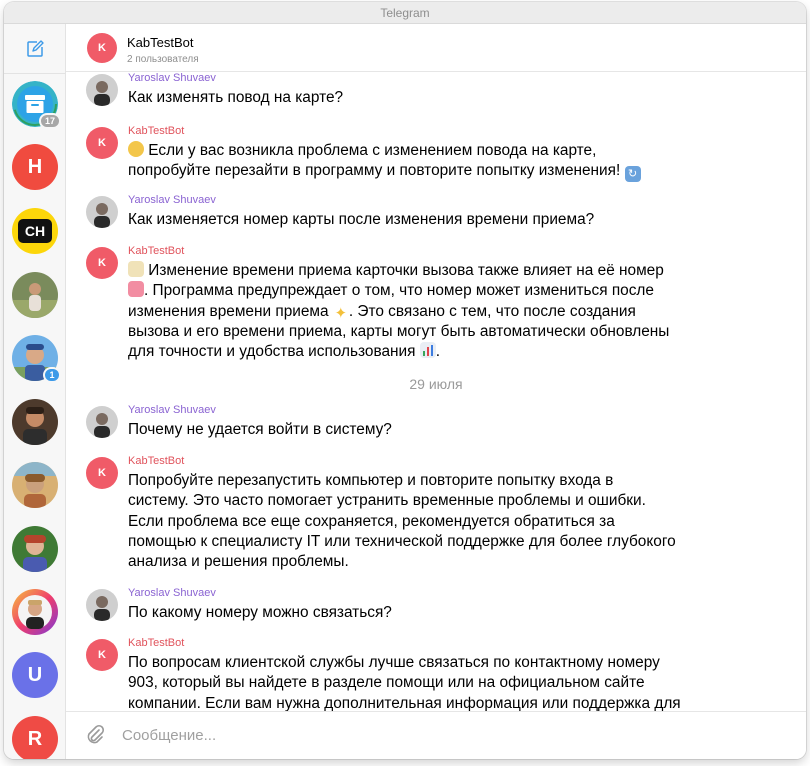  Describe the element at coordinates (436, 48) in the screenshot. I see `chat-header: K KabTestBot 2 пользователя` at that location.